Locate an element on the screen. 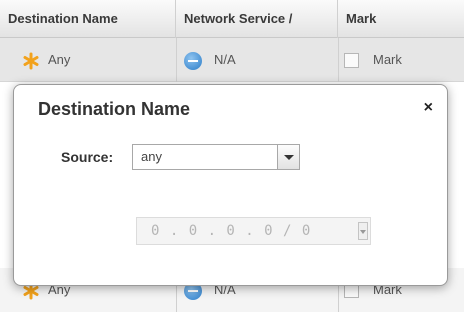  ip-address-field: 0 . 0 . 0 . 0 / 0 is located at coordinates (253, 231).